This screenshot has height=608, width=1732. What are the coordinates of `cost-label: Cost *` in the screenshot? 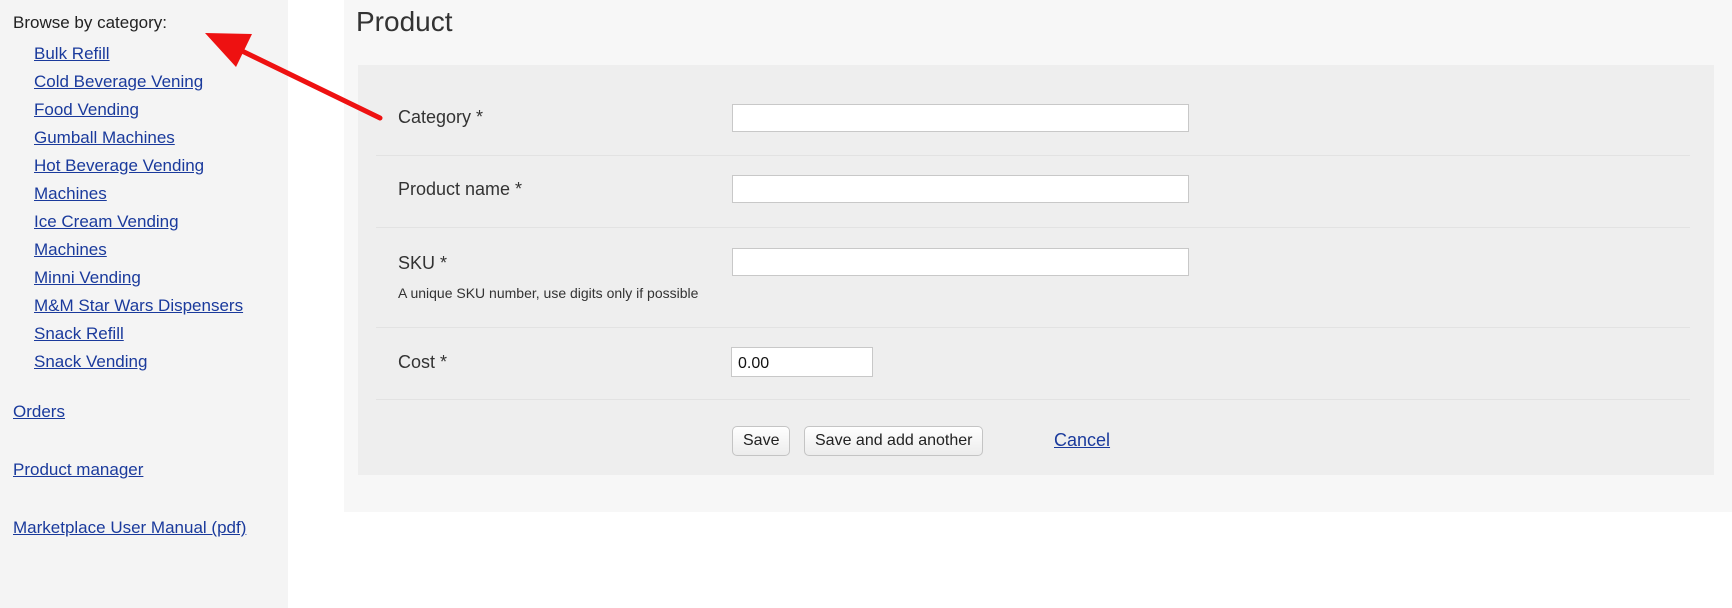 It's located at (423, 362).